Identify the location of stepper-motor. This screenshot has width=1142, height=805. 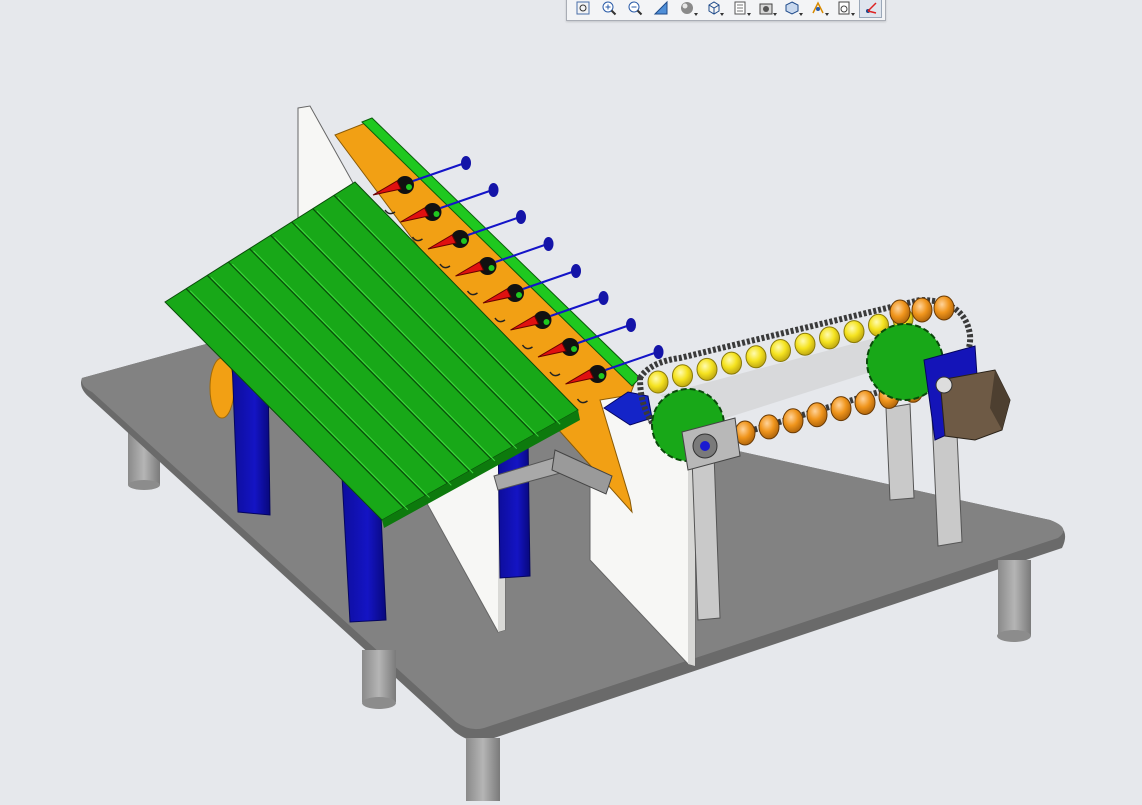
(967, 393).